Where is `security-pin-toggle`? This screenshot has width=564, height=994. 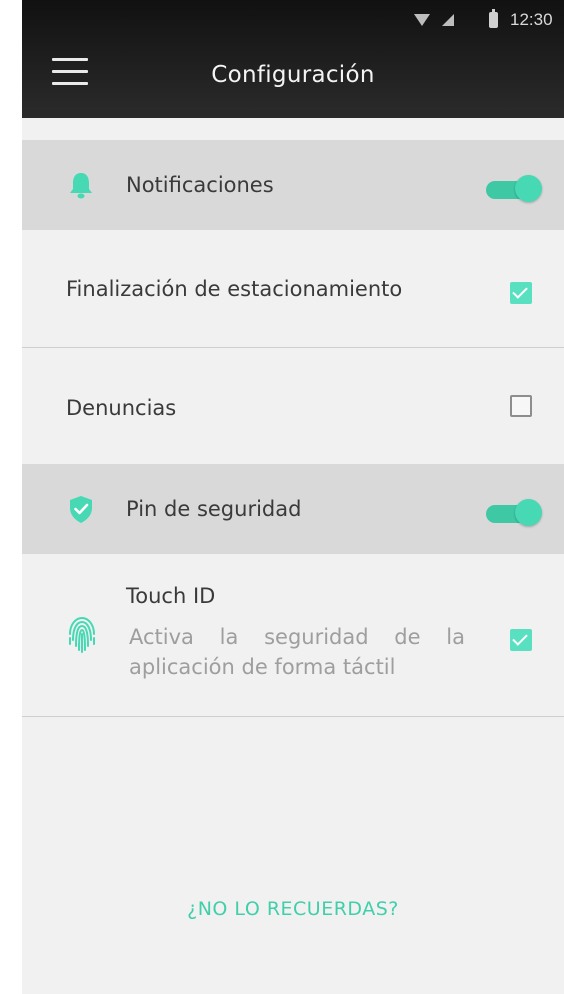
security-pin-toggle is located at coordinates (514, 512).